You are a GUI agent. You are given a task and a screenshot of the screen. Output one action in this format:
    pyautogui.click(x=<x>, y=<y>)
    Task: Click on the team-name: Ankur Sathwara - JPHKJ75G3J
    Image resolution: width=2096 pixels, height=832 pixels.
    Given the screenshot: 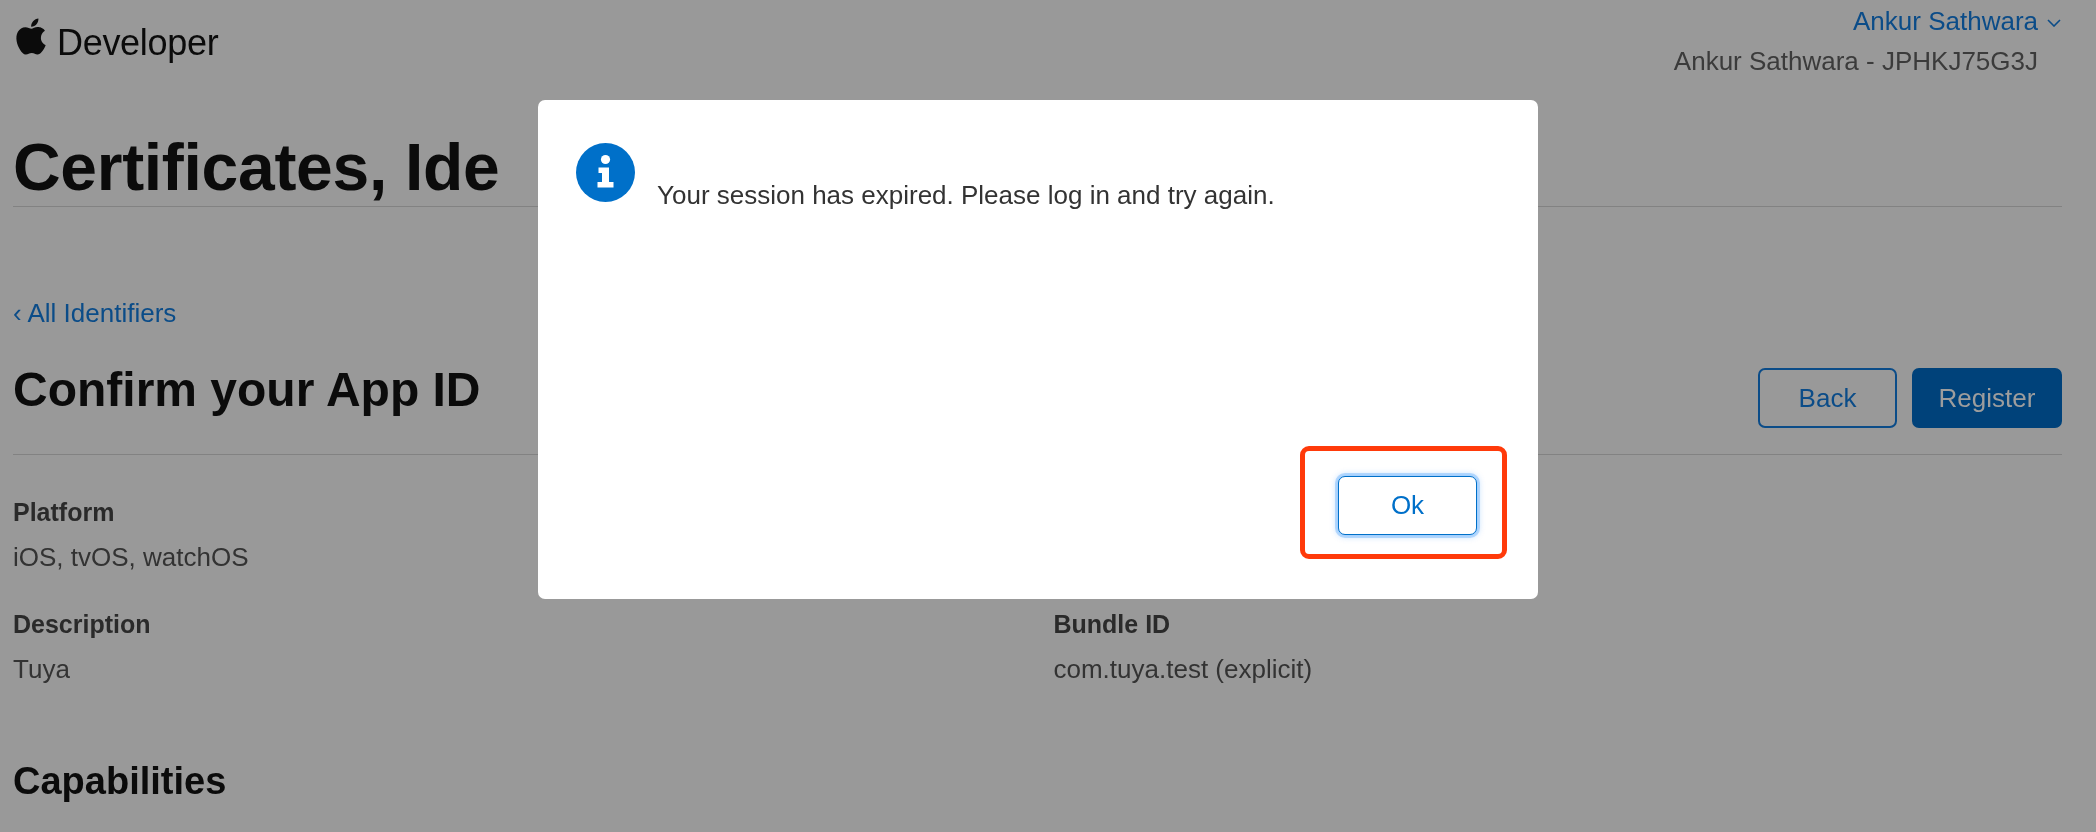 What is the action you would take?
    pyautogui.click(x=1855, y=61)
    